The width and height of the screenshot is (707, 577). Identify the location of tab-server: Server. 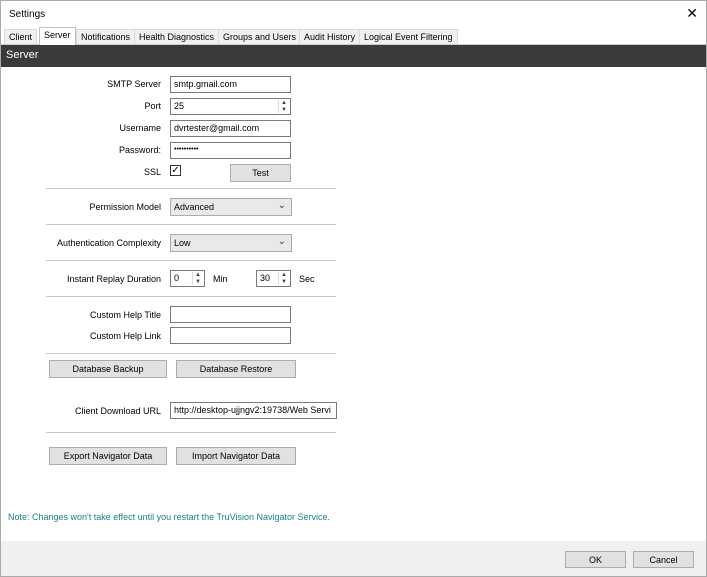
(57, 36).